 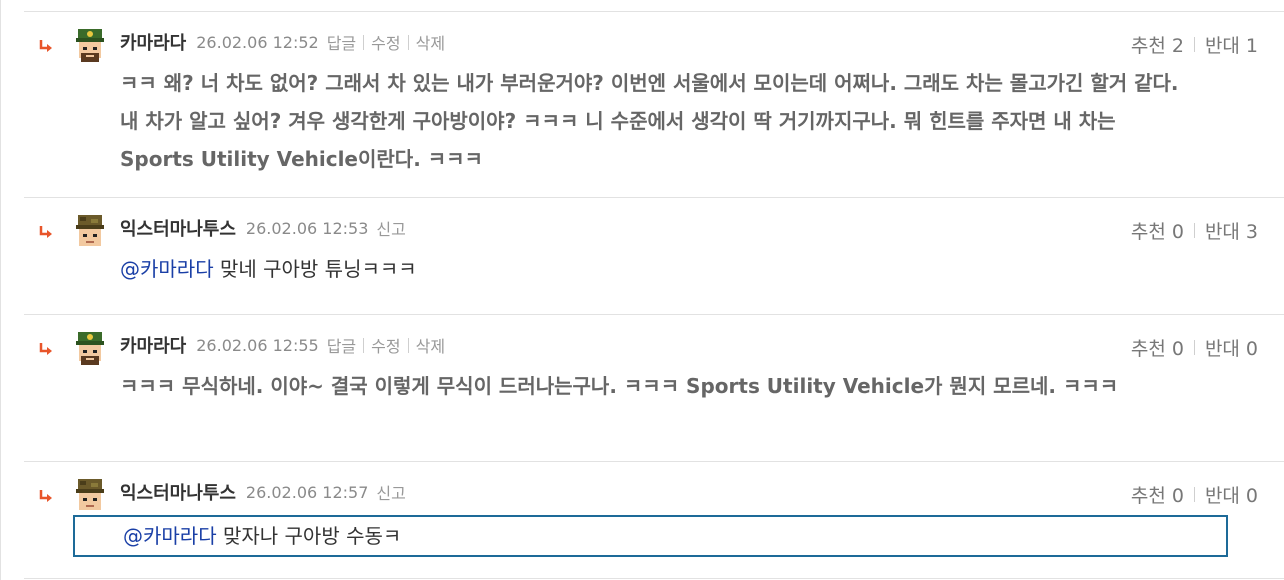 What do you see at coordinates (257, 345) in the screenshot?
I see `comment-date: 26.02.06 12:55` at bounding box center [257, 345].